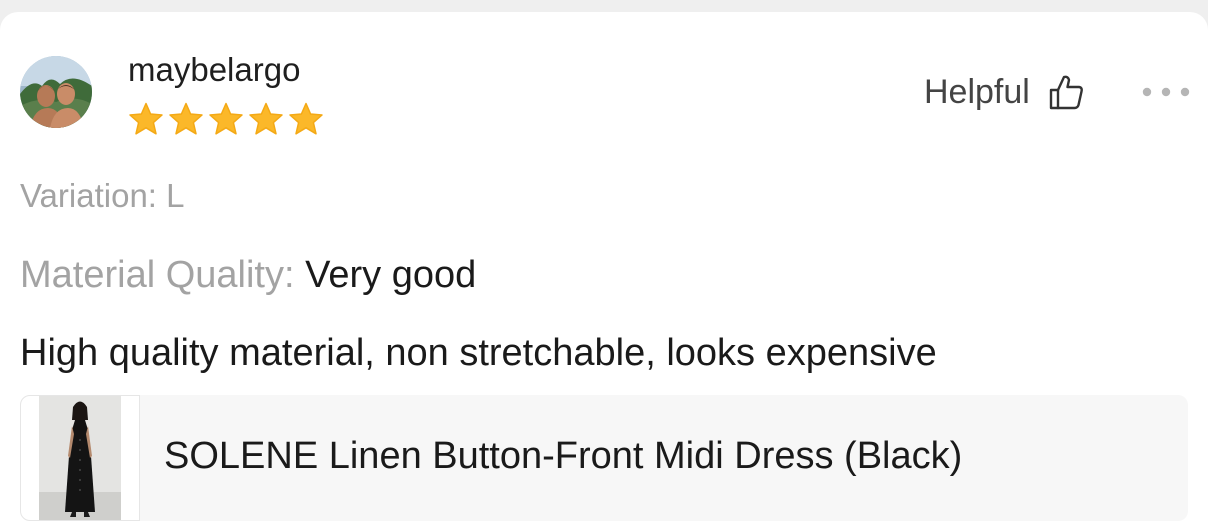  Describe the element at coordinates (157, 275) in the screenshot. I see `attribute-label: Material Quality:` at that location.